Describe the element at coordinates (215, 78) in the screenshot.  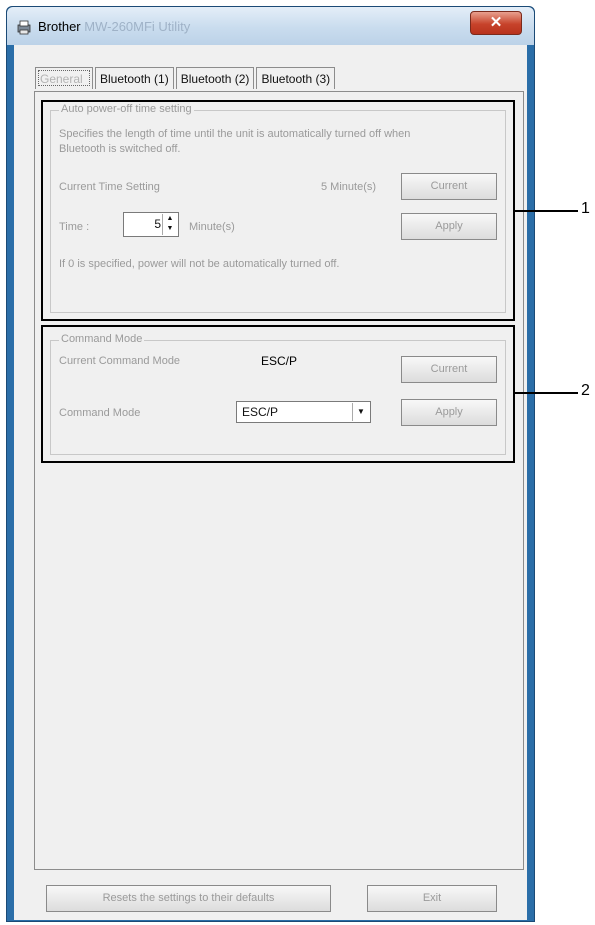
I see `tab-bluetooth-2: Bluetooth (2)` at that location.